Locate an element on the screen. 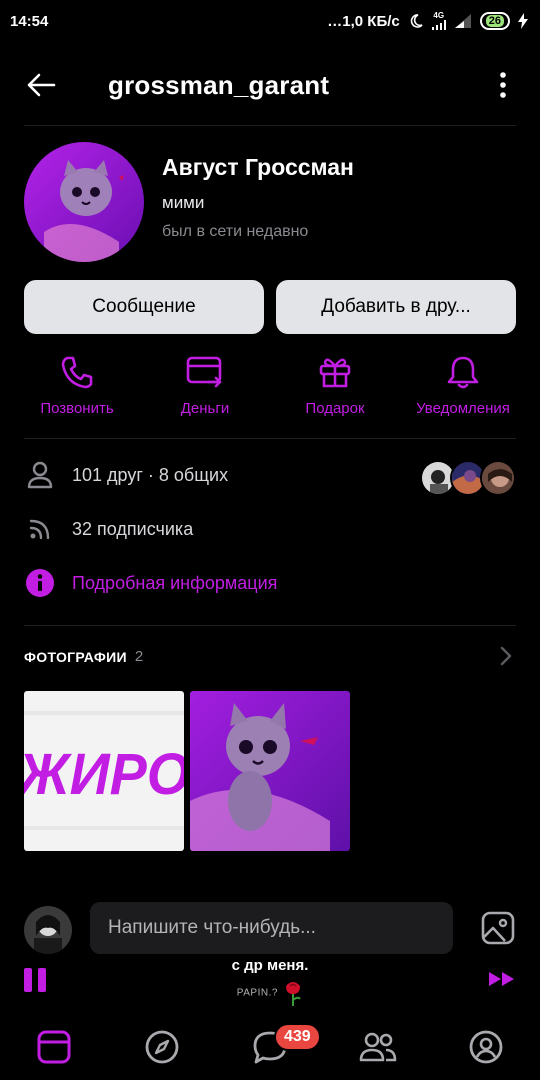 Image resolution: width=540 pixels, height=1080 pixels. phone-icon is located at coordinates (77, 372).